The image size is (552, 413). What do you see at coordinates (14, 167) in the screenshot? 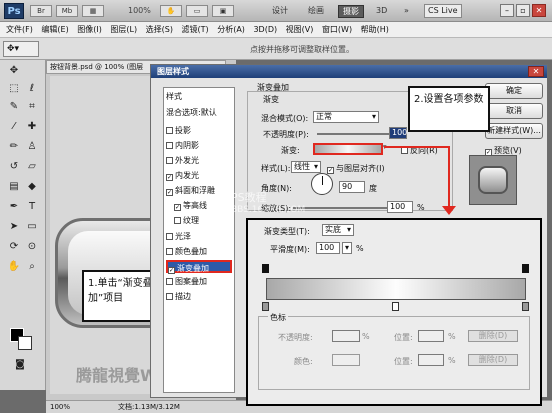
I see `history-brush-icon: ↺` at bounding box center [14, 167].